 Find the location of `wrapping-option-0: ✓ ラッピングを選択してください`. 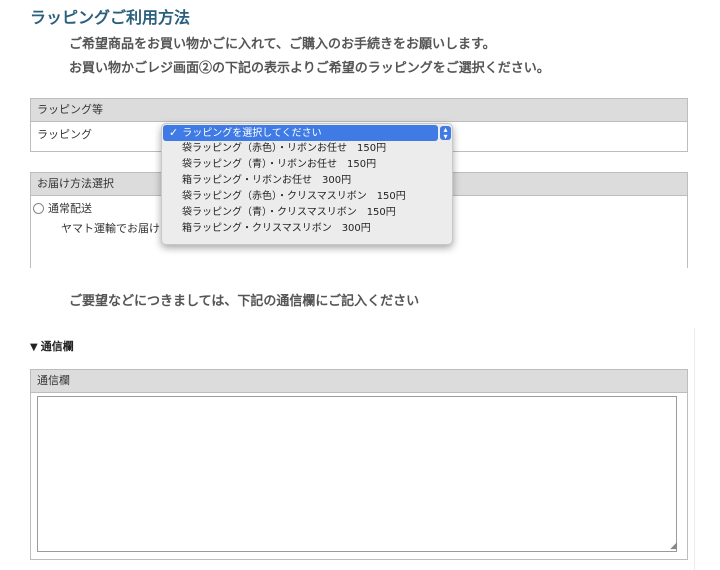

wrapping-option-0: ✓ ラッピングを選択してください is located at coordinates (300, 133).